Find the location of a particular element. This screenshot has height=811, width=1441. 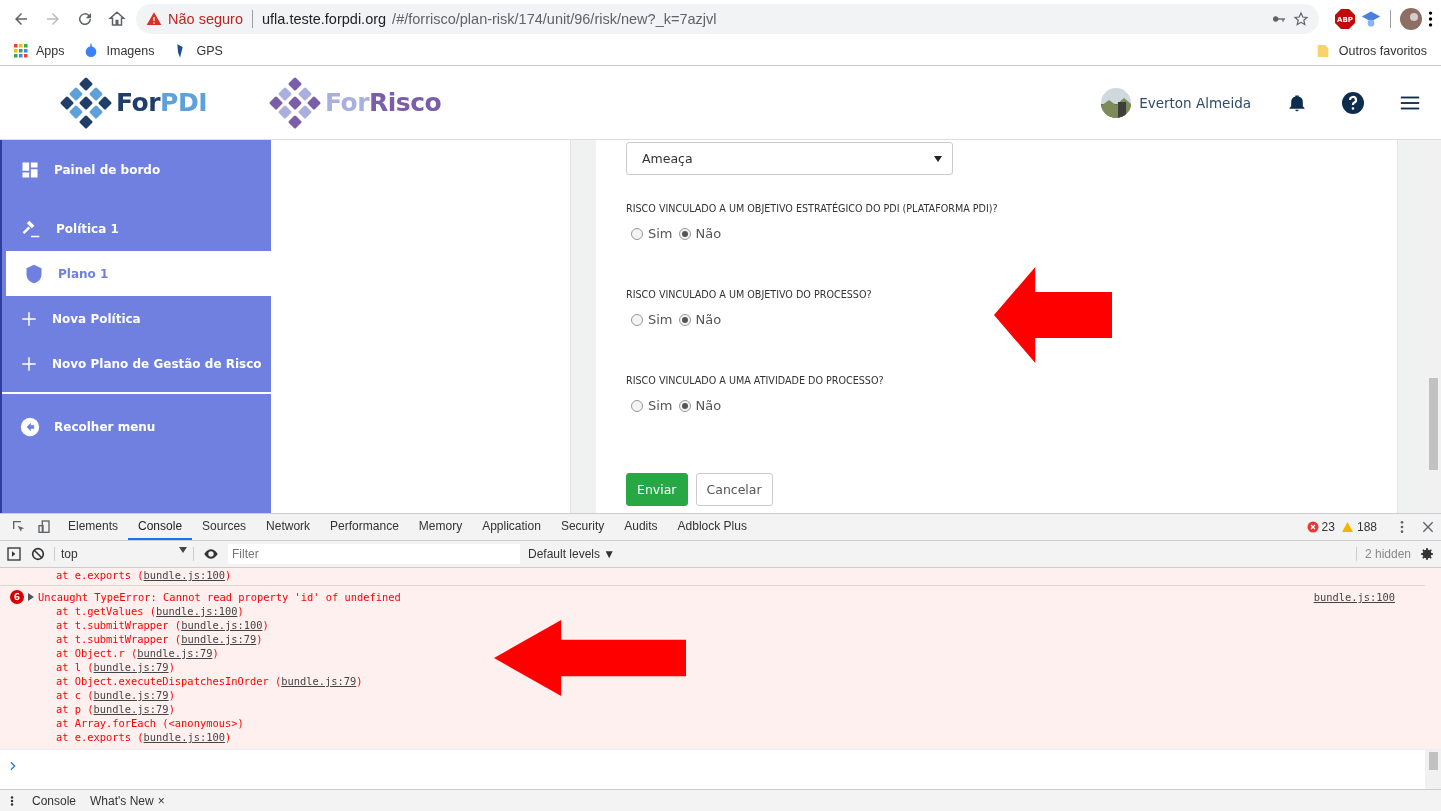

logo: ForPDI is located at coordinates (133, 102).